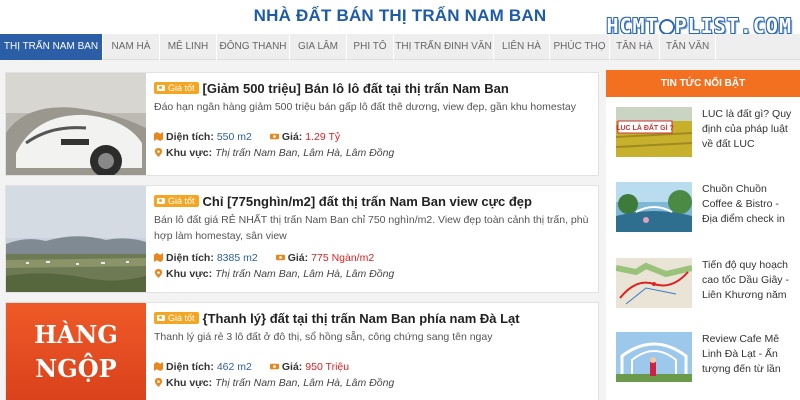 The height and width of the screenshot is (400, 800). Describe the element at coordinates (522, 47) in the screenshot. I see `tab-lien-ha: LIÊN HÀ` at that location.